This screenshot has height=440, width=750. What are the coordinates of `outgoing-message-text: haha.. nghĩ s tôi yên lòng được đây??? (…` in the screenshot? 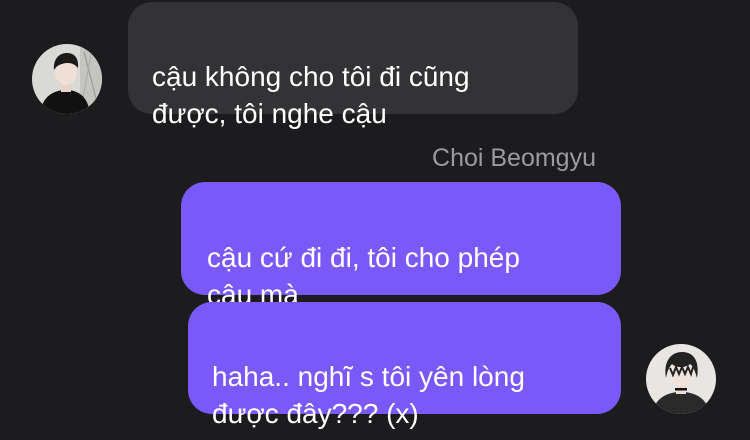 It's located at (368, 395).